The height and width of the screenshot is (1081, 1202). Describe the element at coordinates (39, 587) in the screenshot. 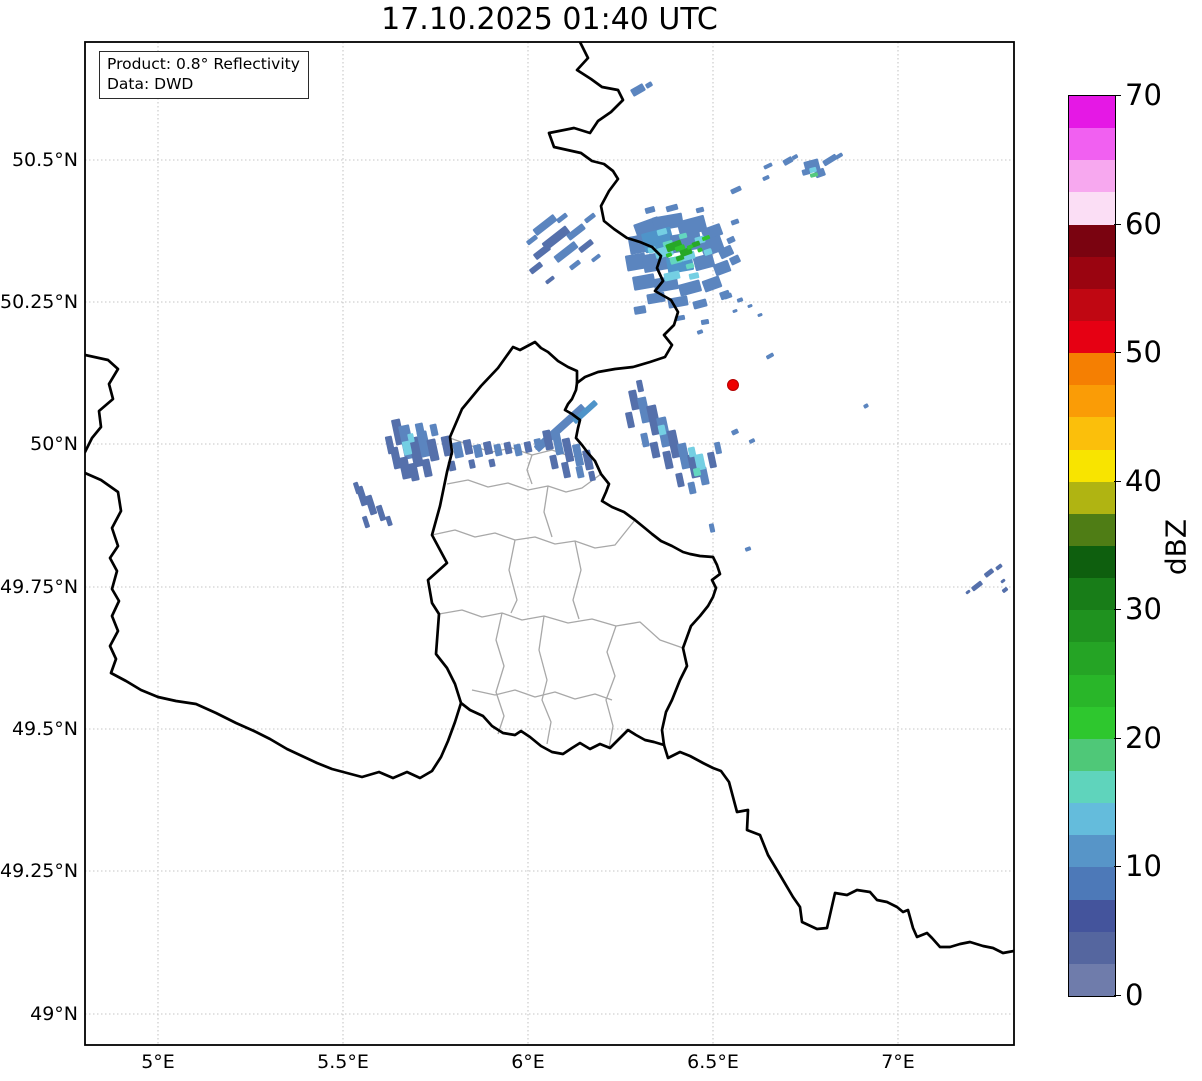

I see `y-tick-label: 49.75°N` at that location.